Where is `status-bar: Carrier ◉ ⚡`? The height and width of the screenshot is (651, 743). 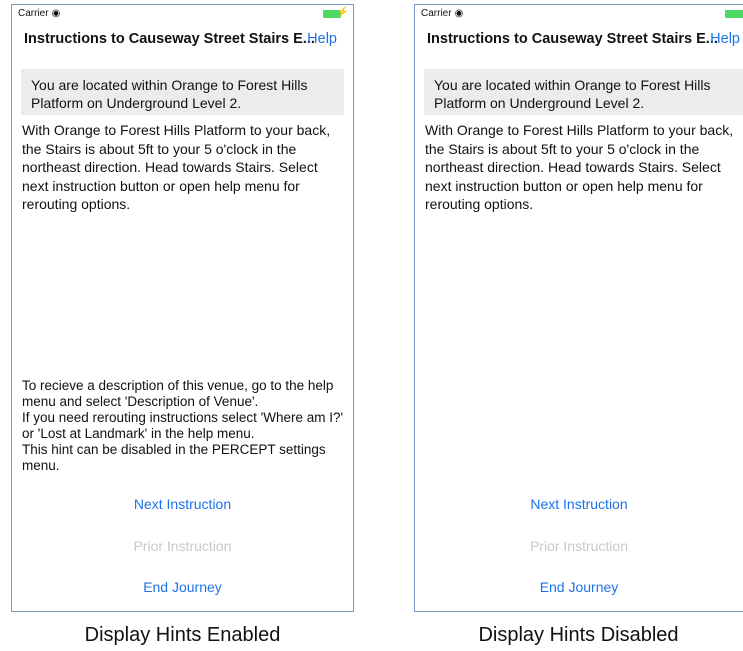
status-bar: Carrier ◉ ⚡ is located at coordinates (182, 14).